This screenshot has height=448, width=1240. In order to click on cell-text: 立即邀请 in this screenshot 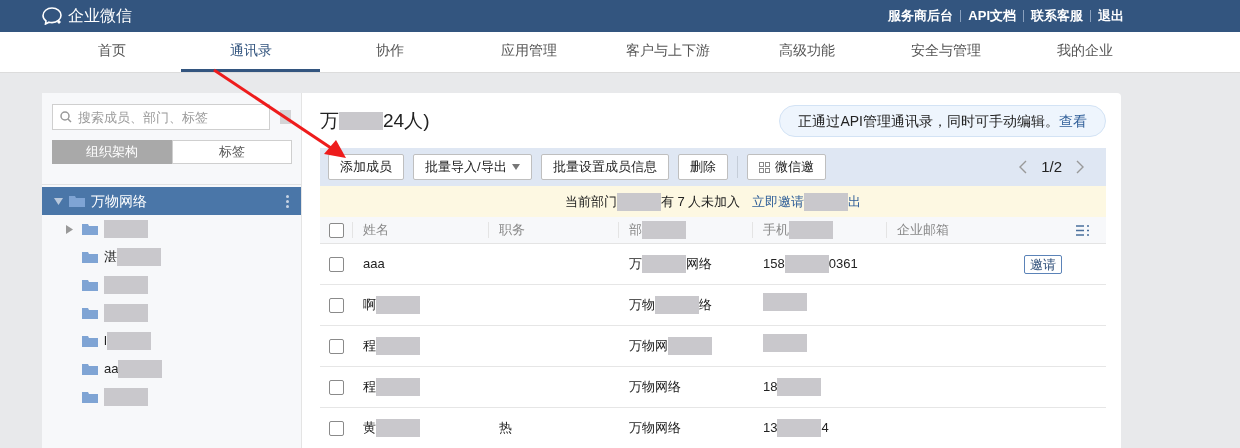, I will do `click(778, 201)`.